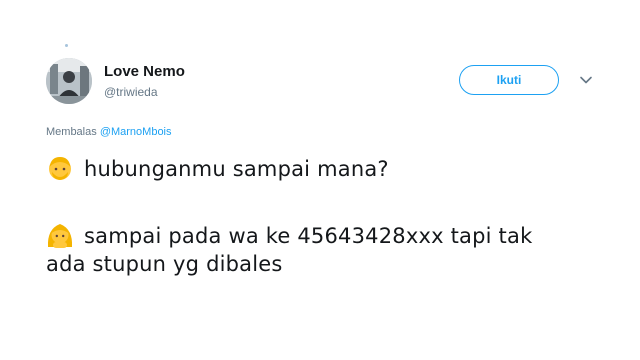 The image size is (640, 360). Describe the element at coordinates (136, 132) in the screenshot. I see `reply-mention-link: @MarnoMbois` at that location.